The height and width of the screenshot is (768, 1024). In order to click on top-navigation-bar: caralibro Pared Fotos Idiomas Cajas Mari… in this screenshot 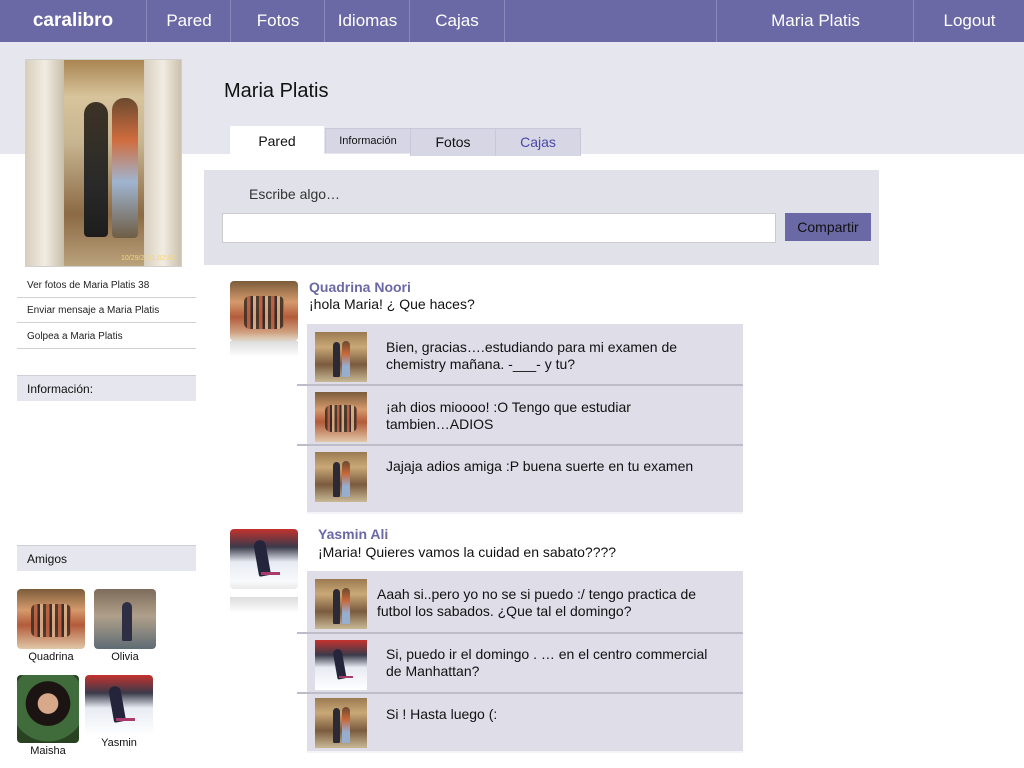, I will do `click(512, 21)`.